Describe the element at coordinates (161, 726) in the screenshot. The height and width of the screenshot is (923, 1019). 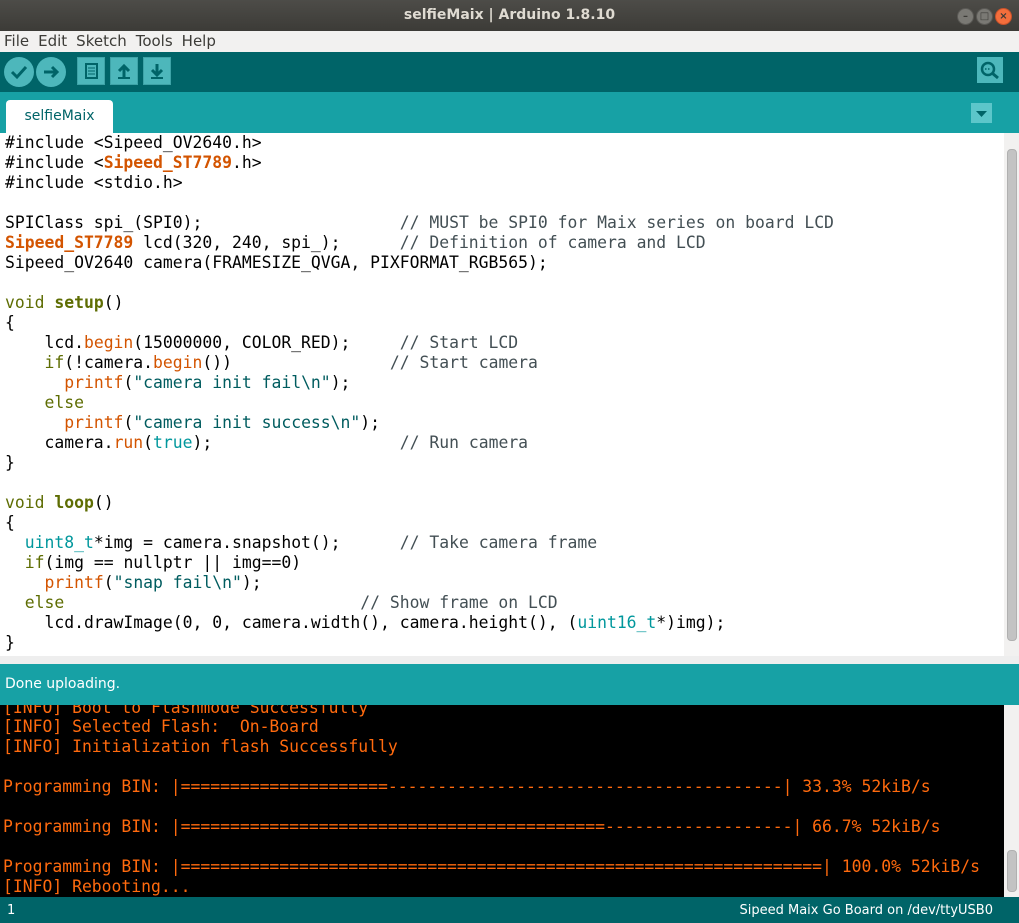
I see `console-line: [INFO] Selected Flash: On-Board` at that location.